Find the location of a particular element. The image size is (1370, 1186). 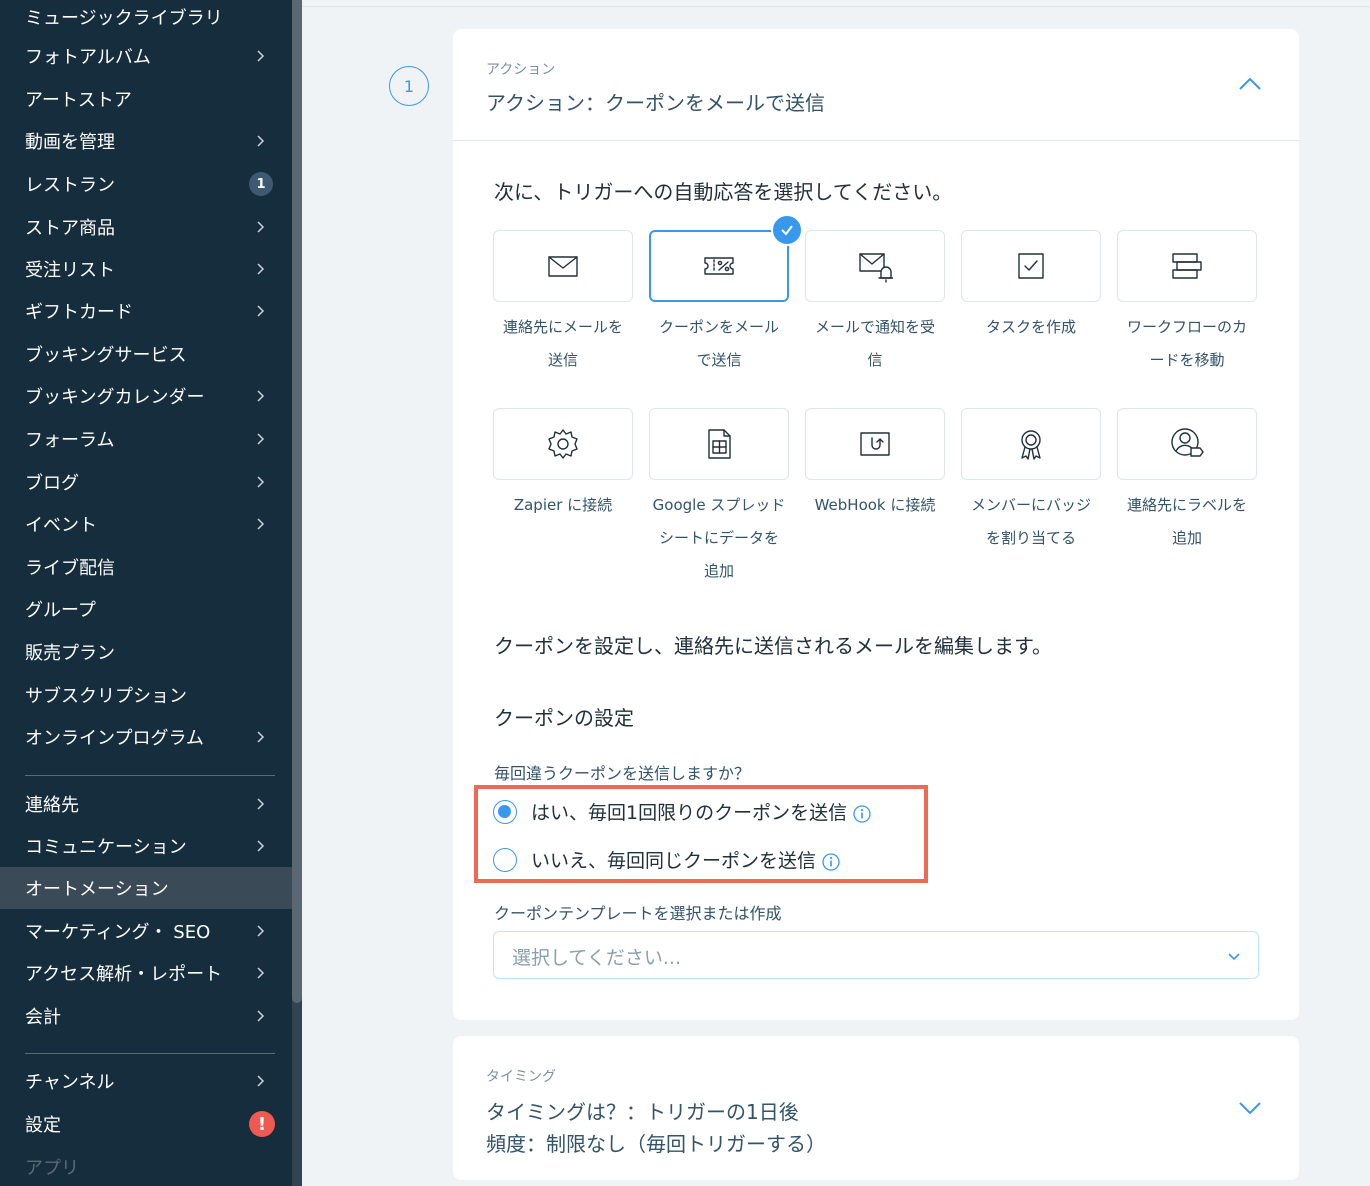

badge-award-icon is located at coordinates (1031, 445).